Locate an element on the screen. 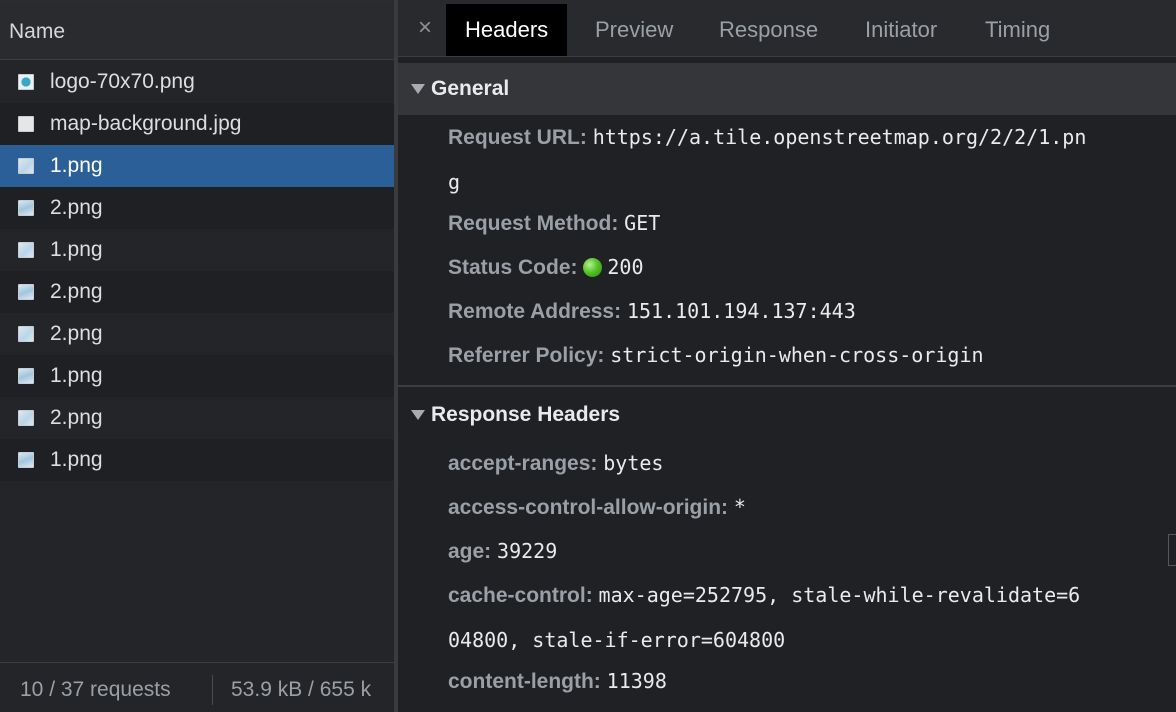 Image resolution: width=1176 pixels, height=712 pixels. header-key: Request Method: is located at coordinates (533, 223).